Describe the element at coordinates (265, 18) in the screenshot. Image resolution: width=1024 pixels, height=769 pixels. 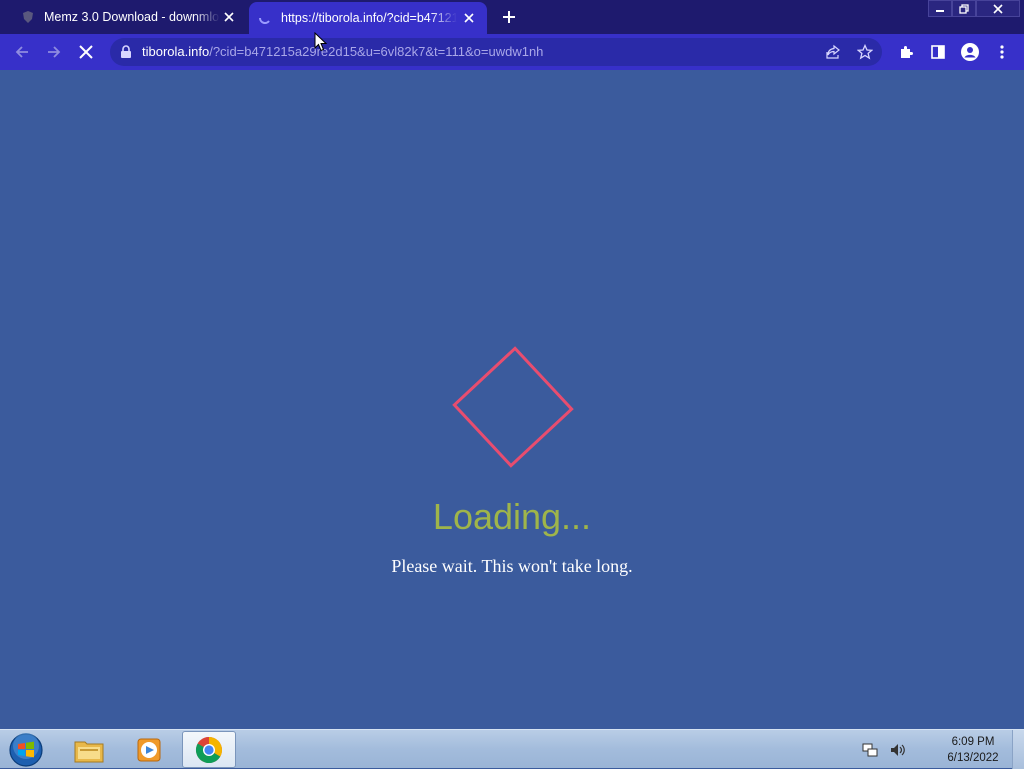
I see `loading-spinner-icon` at that location.